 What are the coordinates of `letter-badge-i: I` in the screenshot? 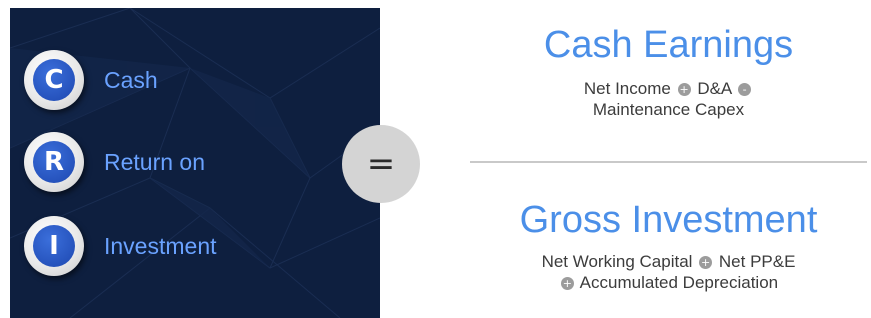 It's located at (54, 246).